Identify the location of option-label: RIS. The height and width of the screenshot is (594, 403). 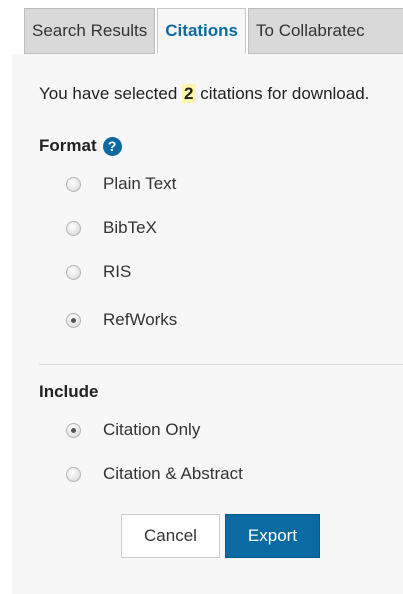
(117, 271).